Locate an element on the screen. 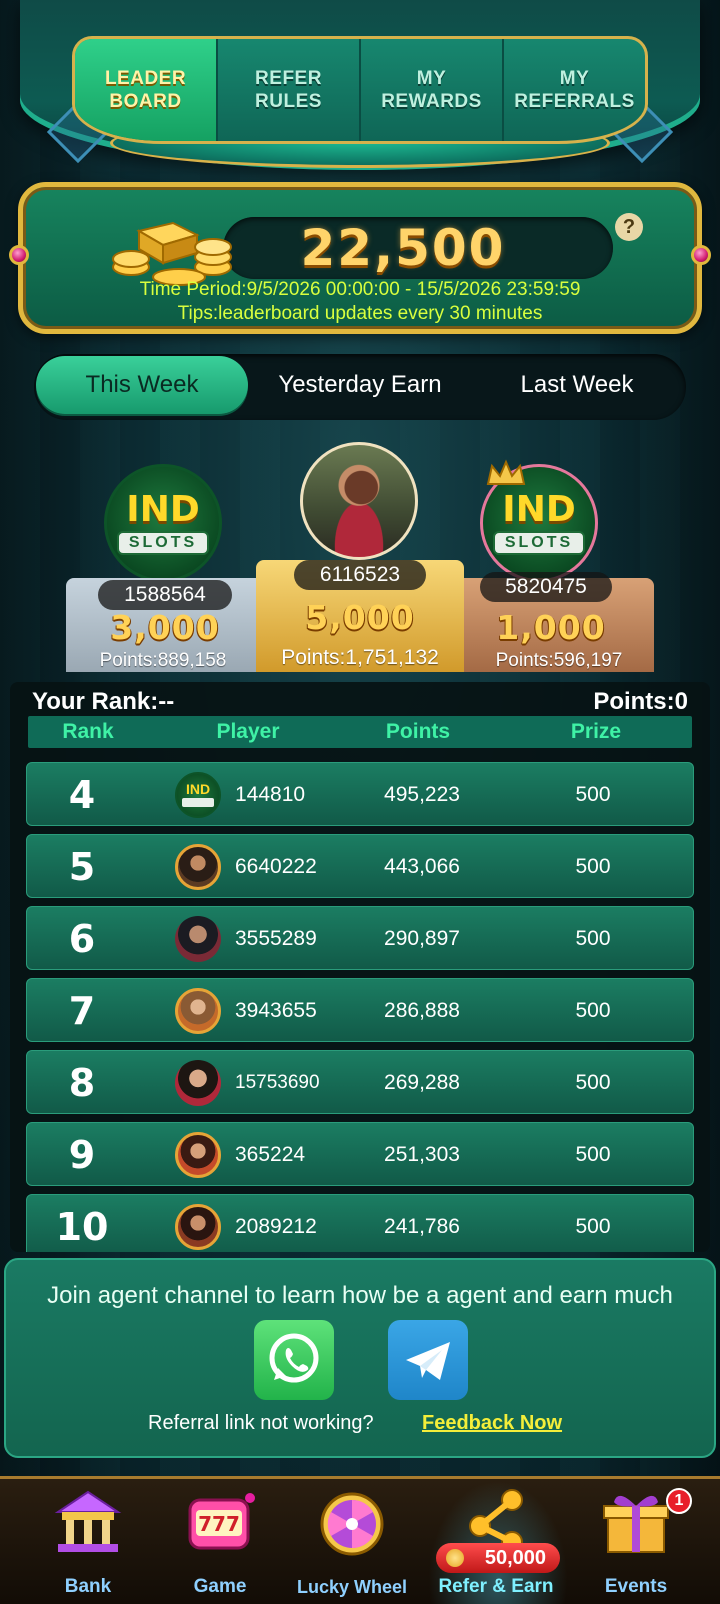  nav-lucky-wheel: Lucky Wheel is located at coordinates (352, 1542).